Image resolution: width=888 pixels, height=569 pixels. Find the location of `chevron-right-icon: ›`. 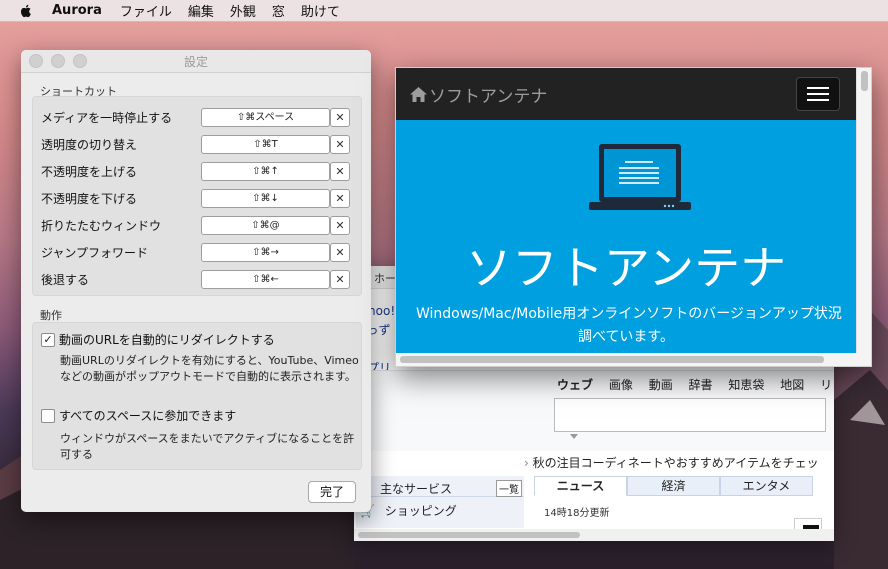

chevron-right-icon: › is located at coordinates (526, 463).